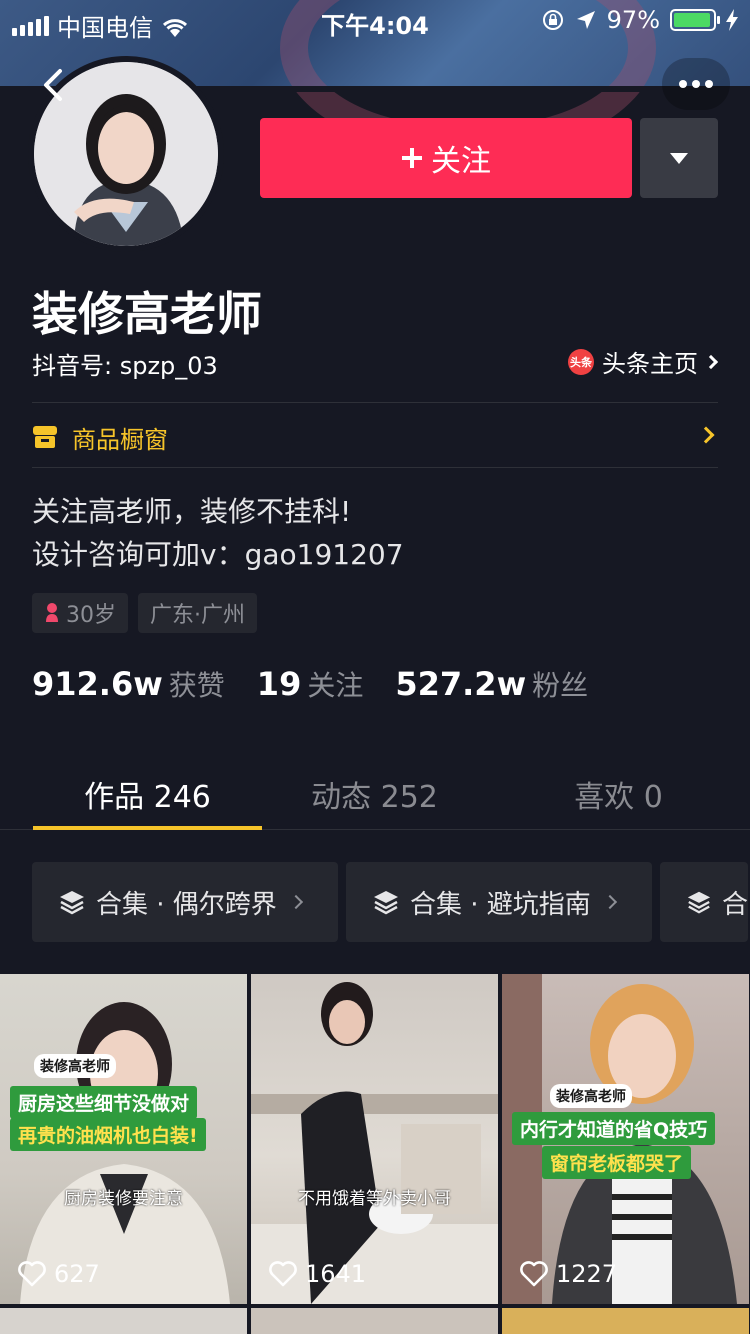 This screenshot has height=1334, width=750. I want to click on back-button, so click(53, 85).